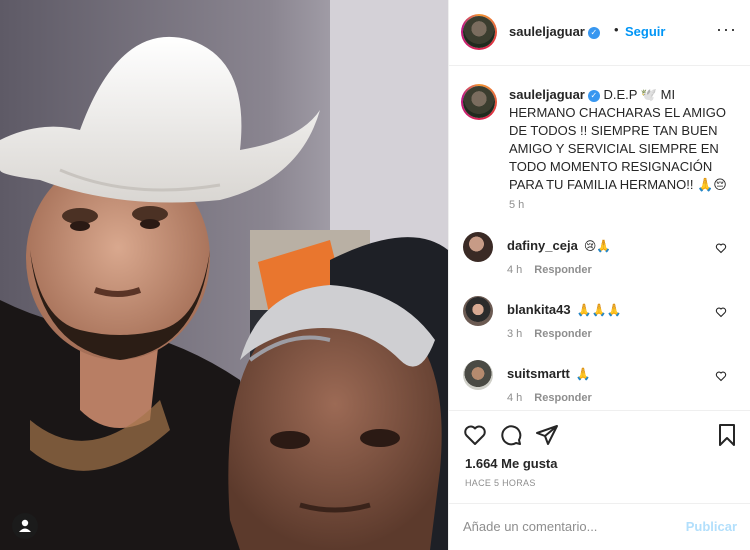  Describe the element at coordinates (554, 31) in the screenshot. I see `author-username: sauleljaguar ✓` at that location.